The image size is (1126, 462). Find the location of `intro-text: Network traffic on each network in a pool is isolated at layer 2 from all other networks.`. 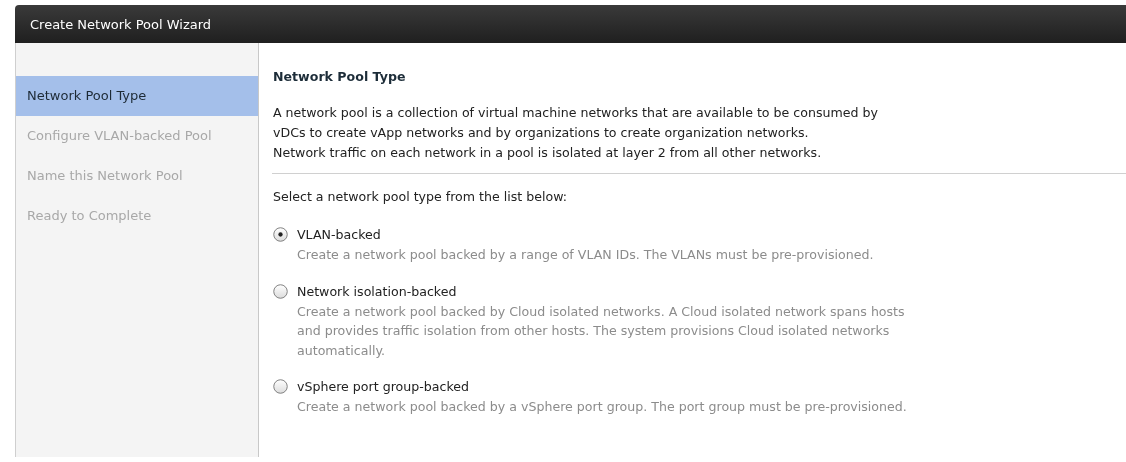

intro-text: Network traffic on each network in a pool is isolated at layer 2 from all other networks. is located at coordinates (548, 153).